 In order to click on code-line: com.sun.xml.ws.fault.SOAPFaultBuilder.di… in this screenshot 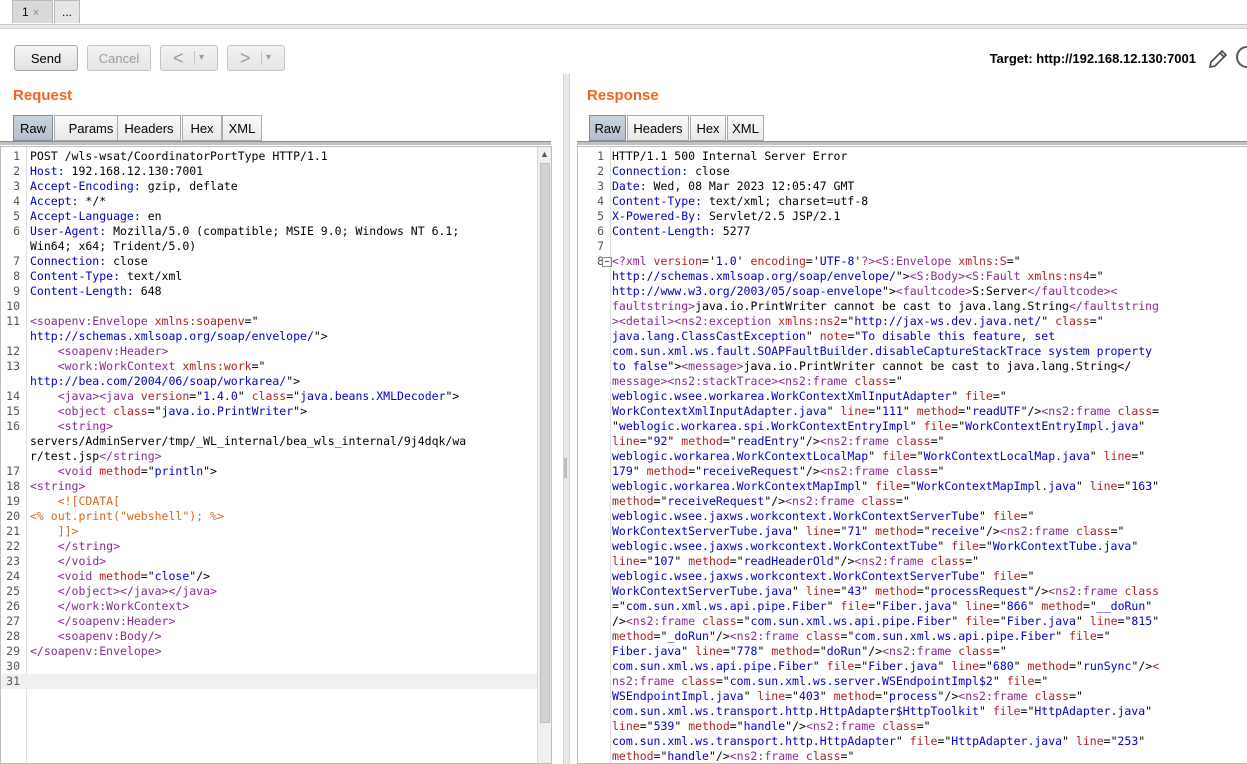, I will do `click(912, 351)`.